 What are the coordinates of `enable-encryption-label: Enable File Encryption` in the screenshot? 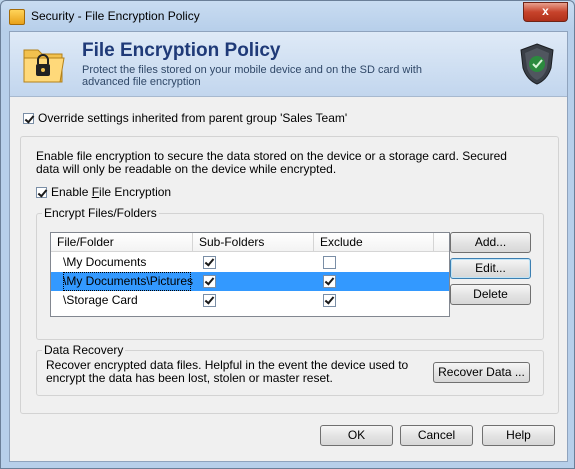 It's located at (111, 192).